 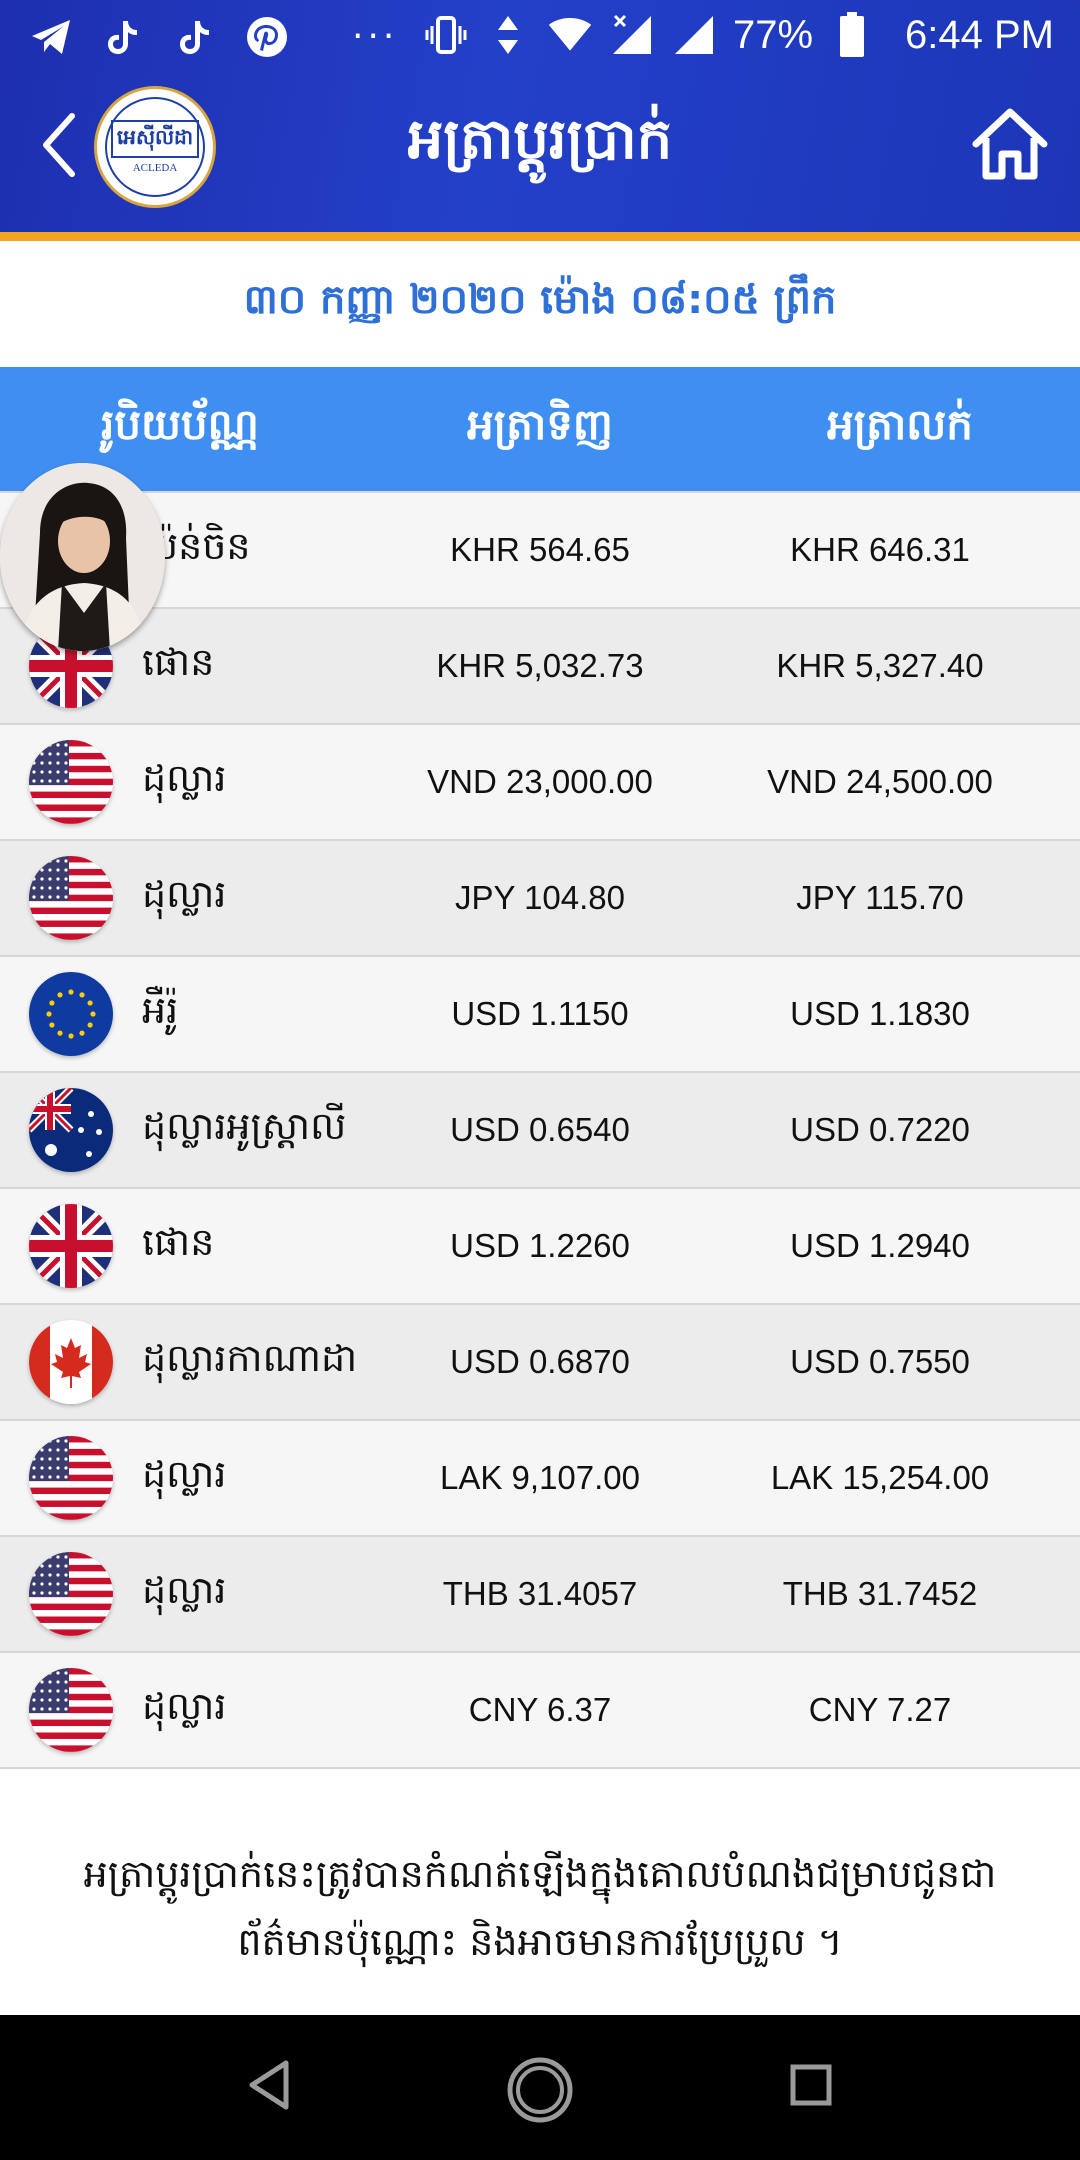 What do you see at coordinates (880, 1129) in the screenshot?
I see `sell-rate: USD 0.7220` at bounding box center [880, 1129].